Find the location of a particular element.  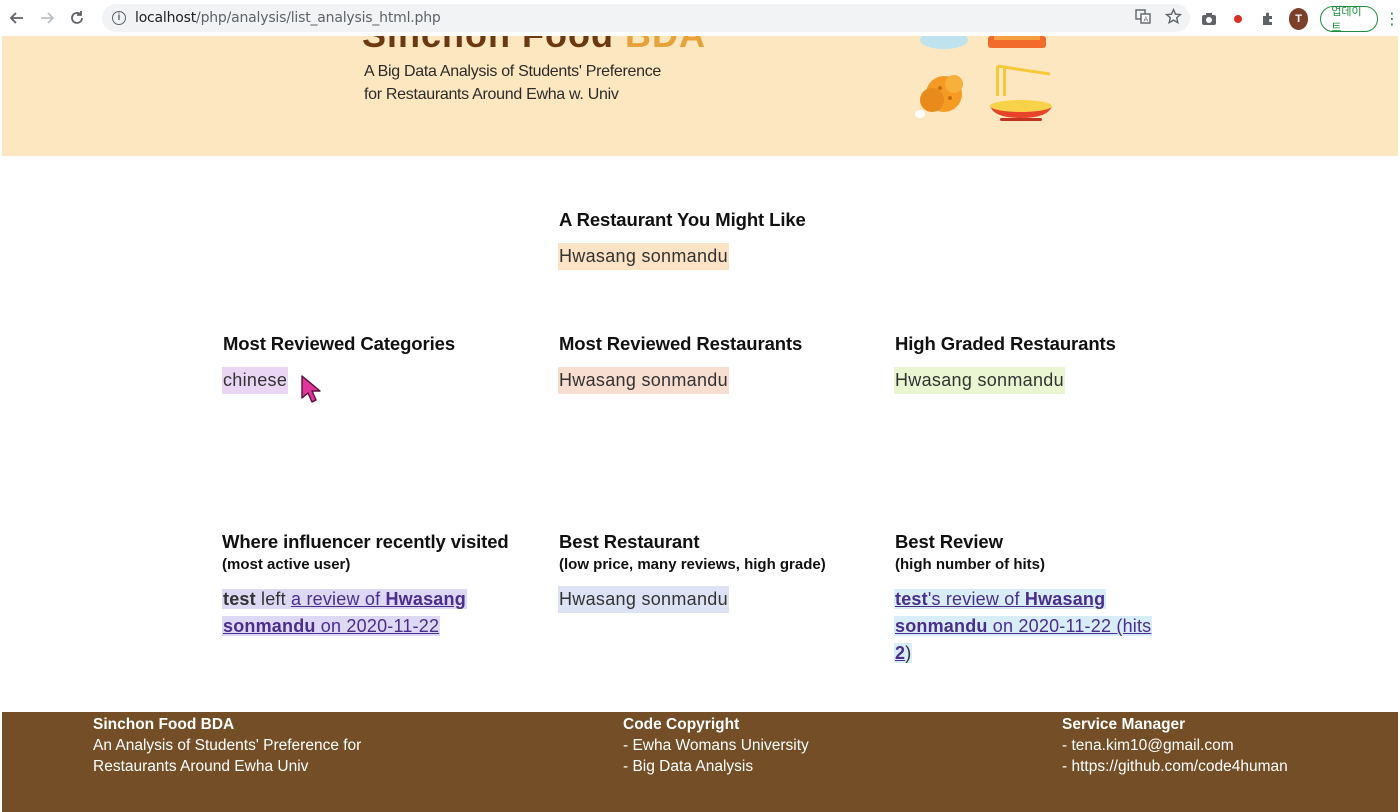

best-restaurant-subtitle: (low price, many reviews, high grade) is located at coordinates (692, 564).